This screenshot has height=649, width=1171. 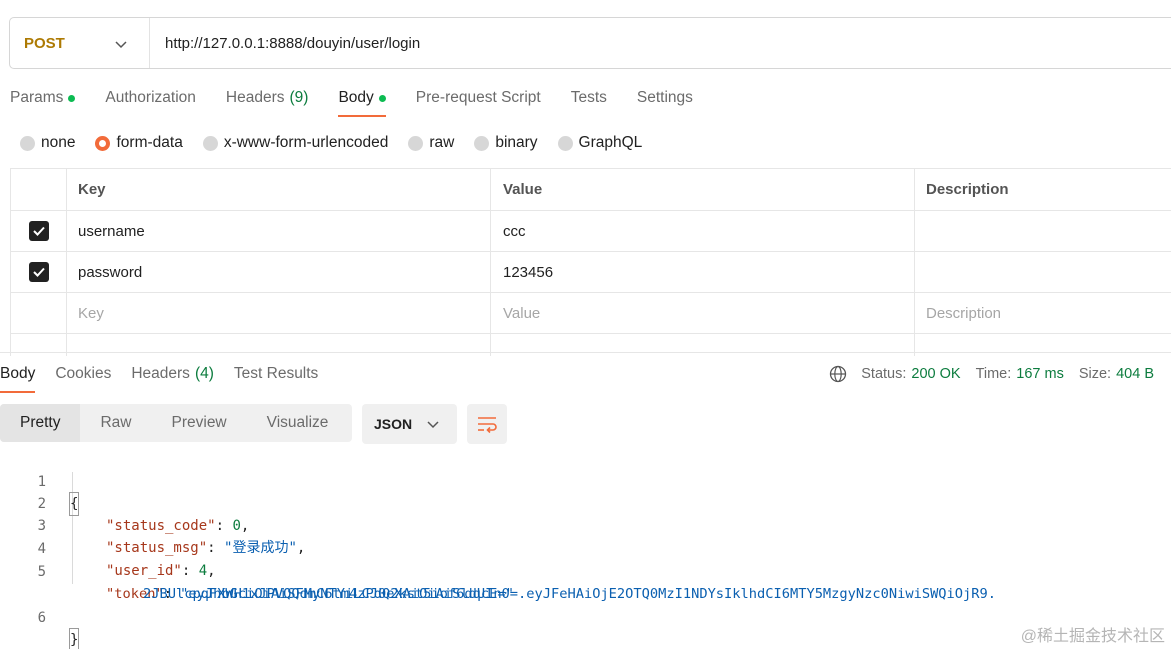 I want to click on tab-pre-request-script: Pre-request Script, so click(x=478, y=98).